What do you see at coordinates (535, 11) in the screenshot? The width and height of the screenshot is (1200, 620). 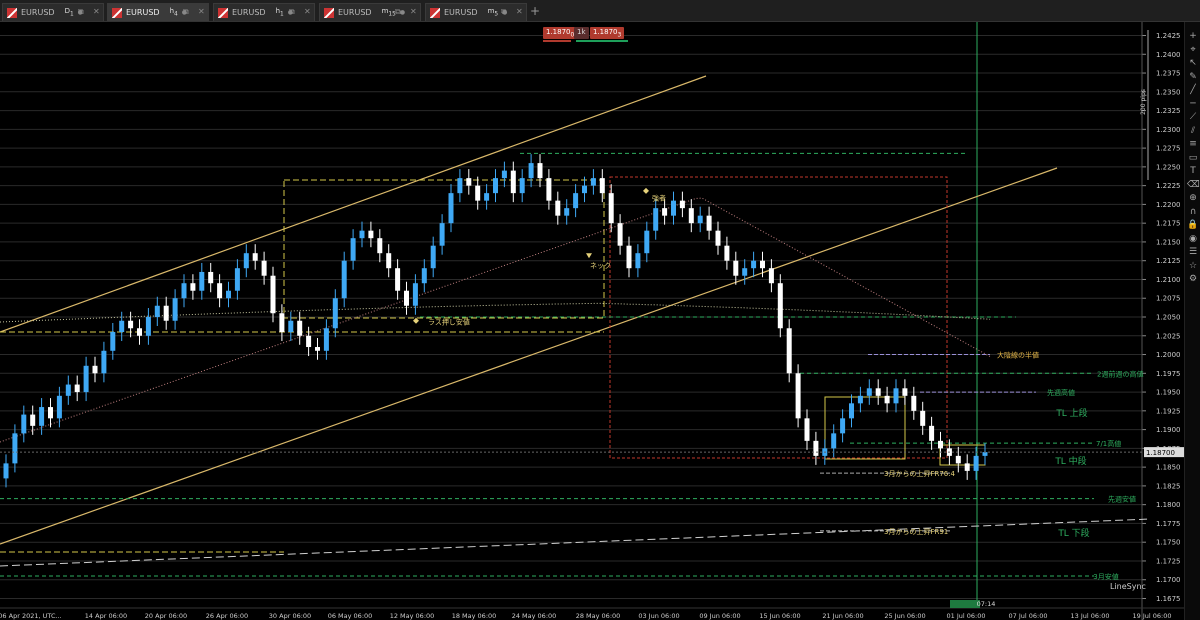 I see `add-tab-icon: +` at bounding box center [535, 11].